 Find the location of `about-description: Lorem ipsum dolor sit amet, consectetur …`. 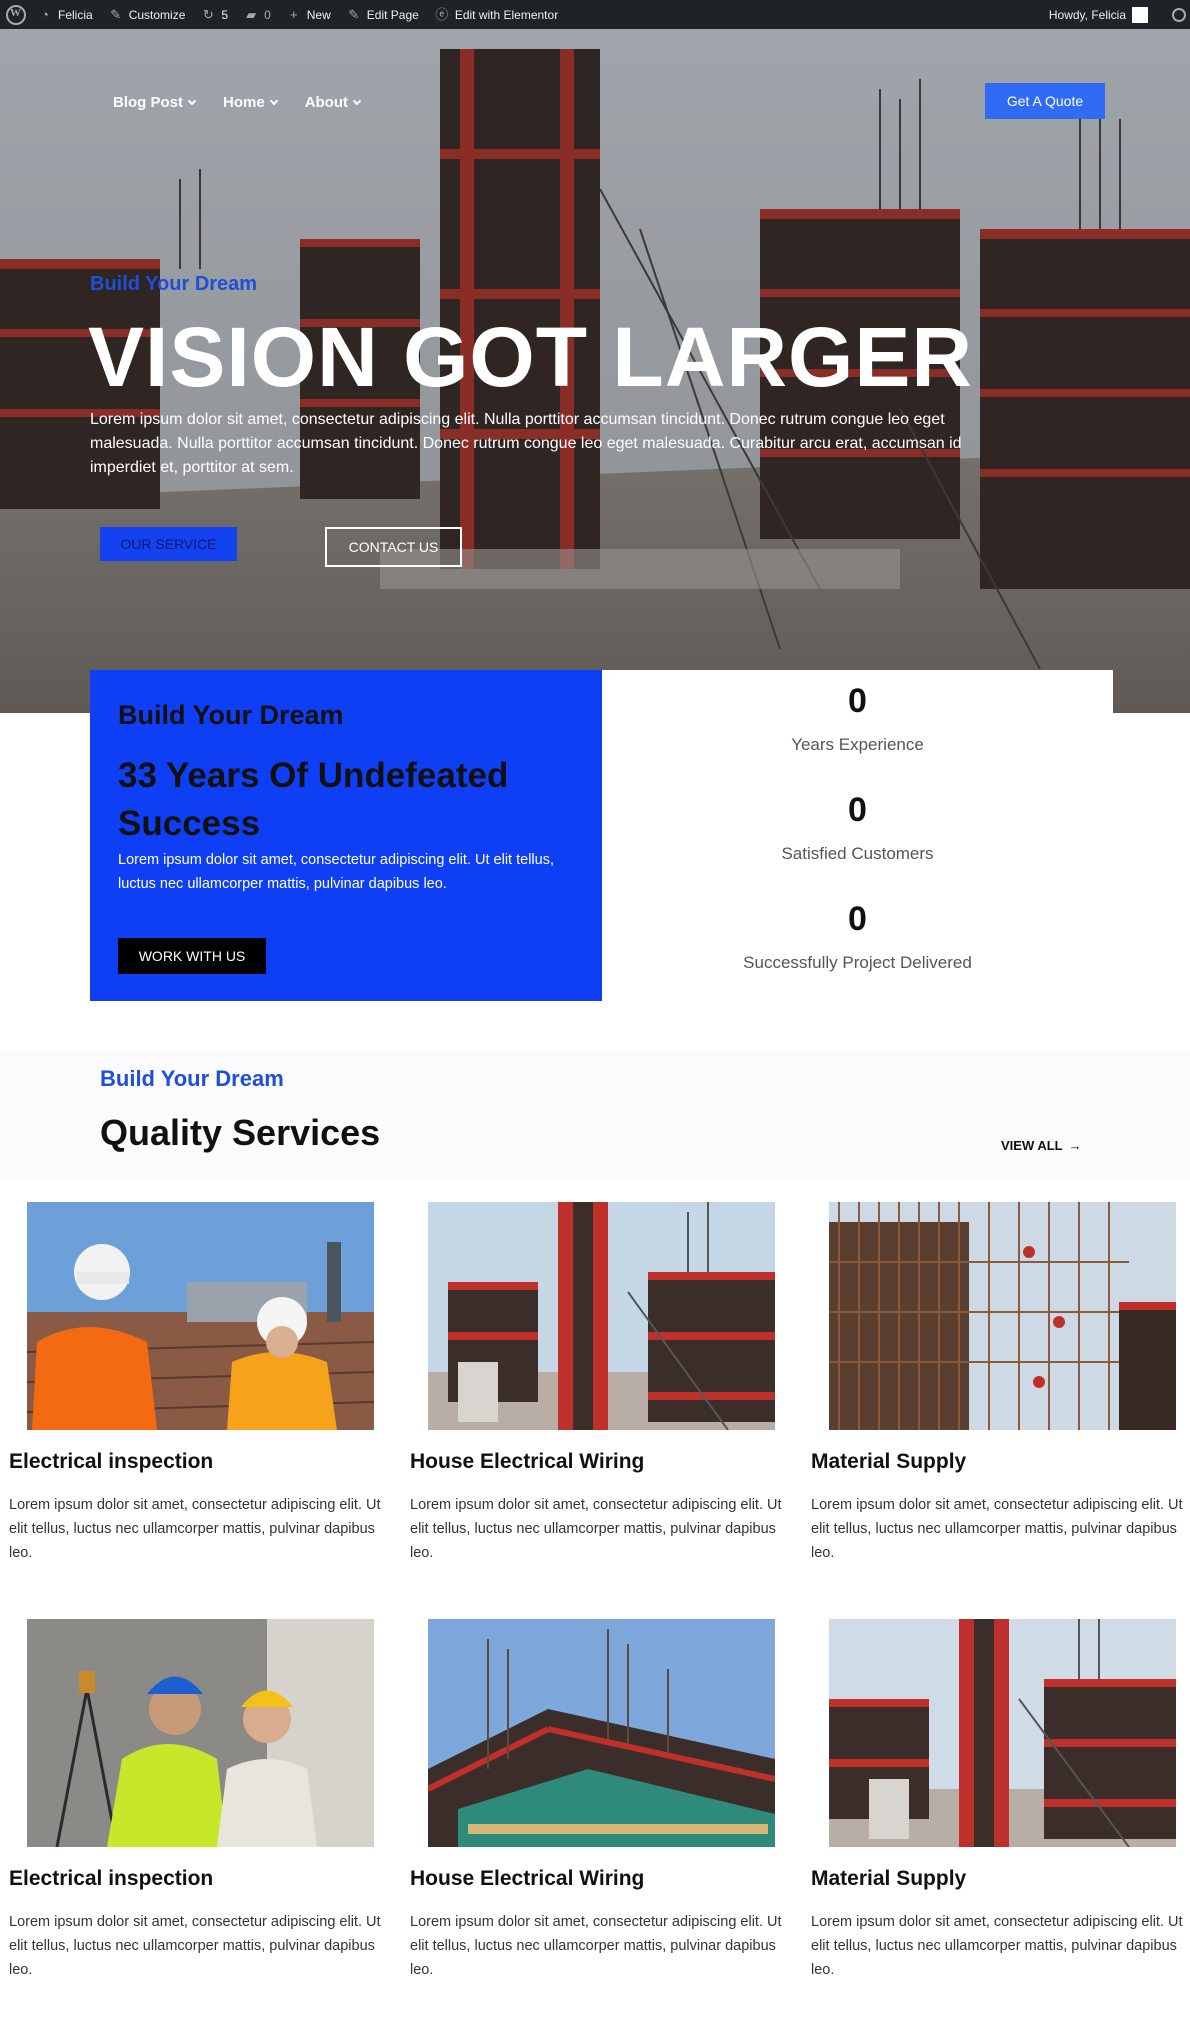

about-description: Lorem ipsum dolor sit amet, consectetur … is located at coordinates (336, 872).